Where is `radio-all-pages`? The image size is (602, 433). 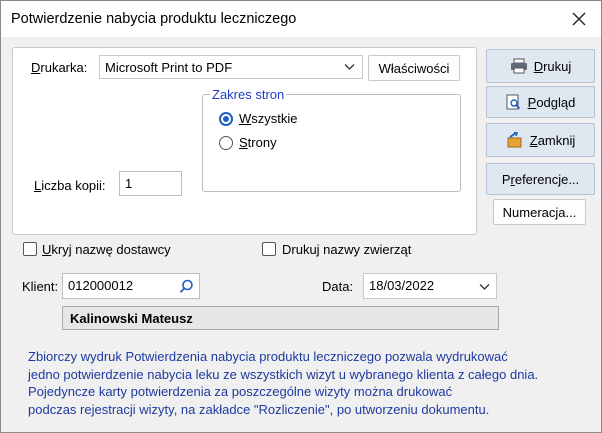
radio-all-pages is located at coordinates (226, 119).